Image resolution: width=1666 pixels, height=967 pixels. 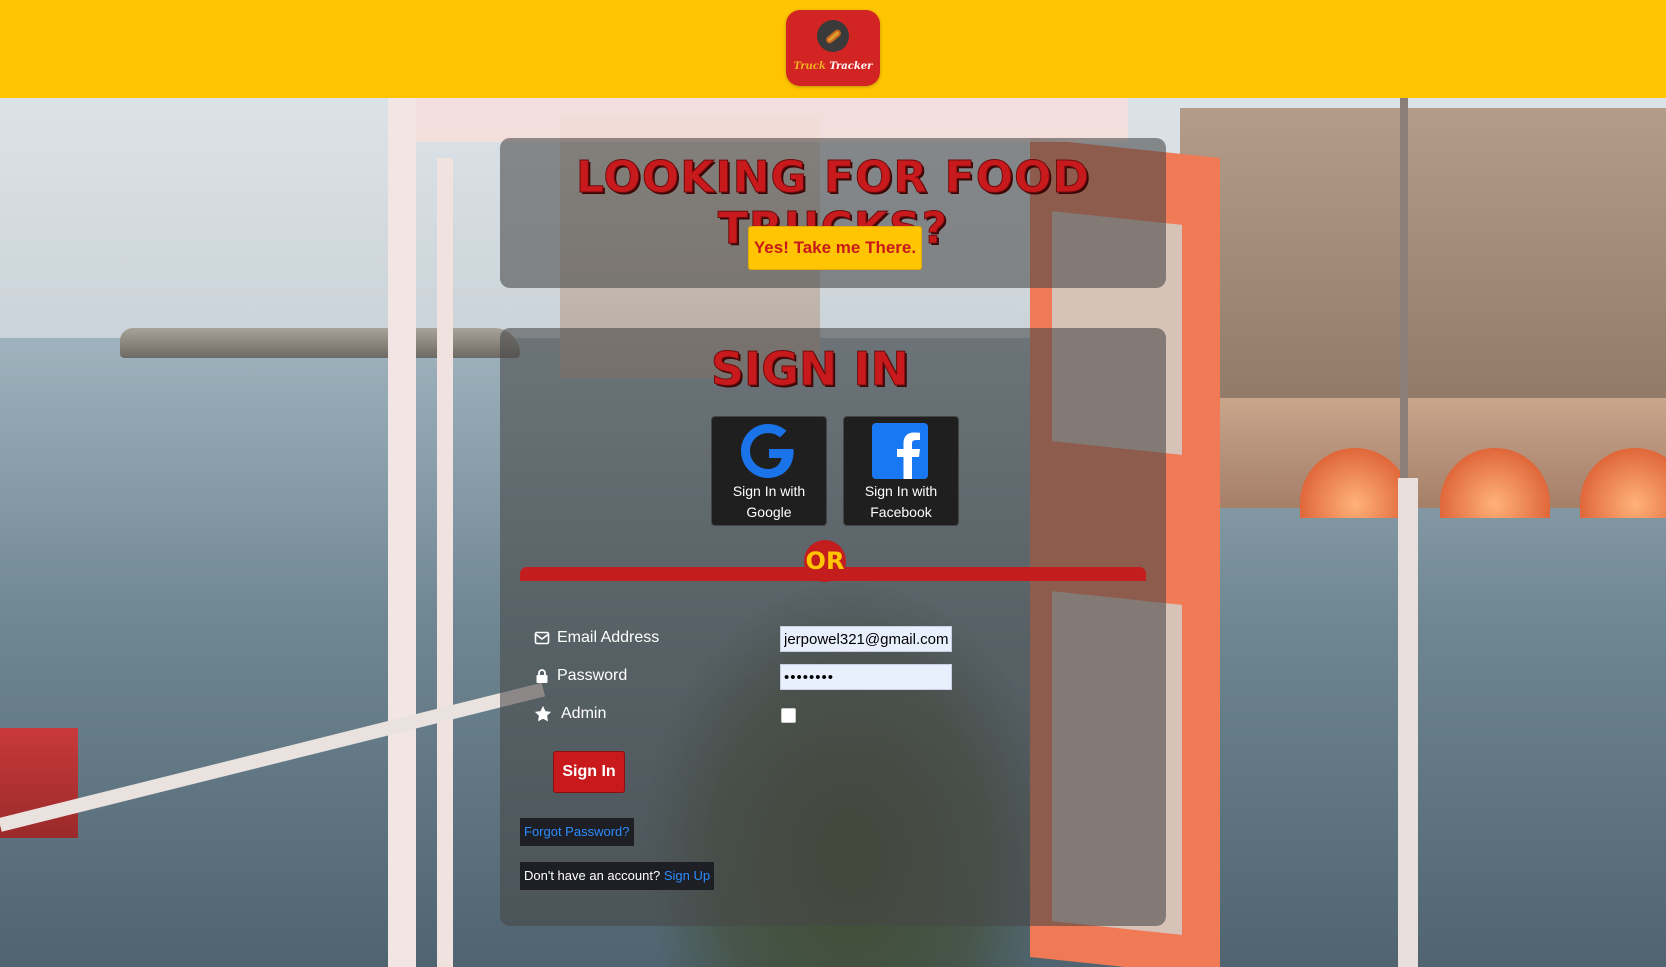 What do you see at coordinates (542, 638) in the screenshot?
I see `envelope-icon` at bounding box center [542, 638].